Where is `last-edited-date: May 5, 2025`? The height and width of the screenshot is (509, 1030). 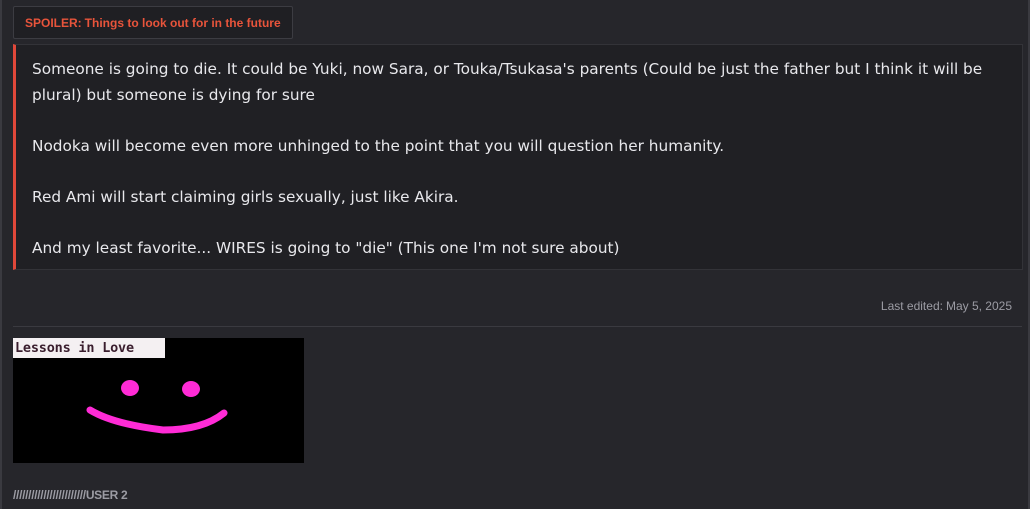 last-edited-date: May 5, 2025 is located at coordinates (978, 306).